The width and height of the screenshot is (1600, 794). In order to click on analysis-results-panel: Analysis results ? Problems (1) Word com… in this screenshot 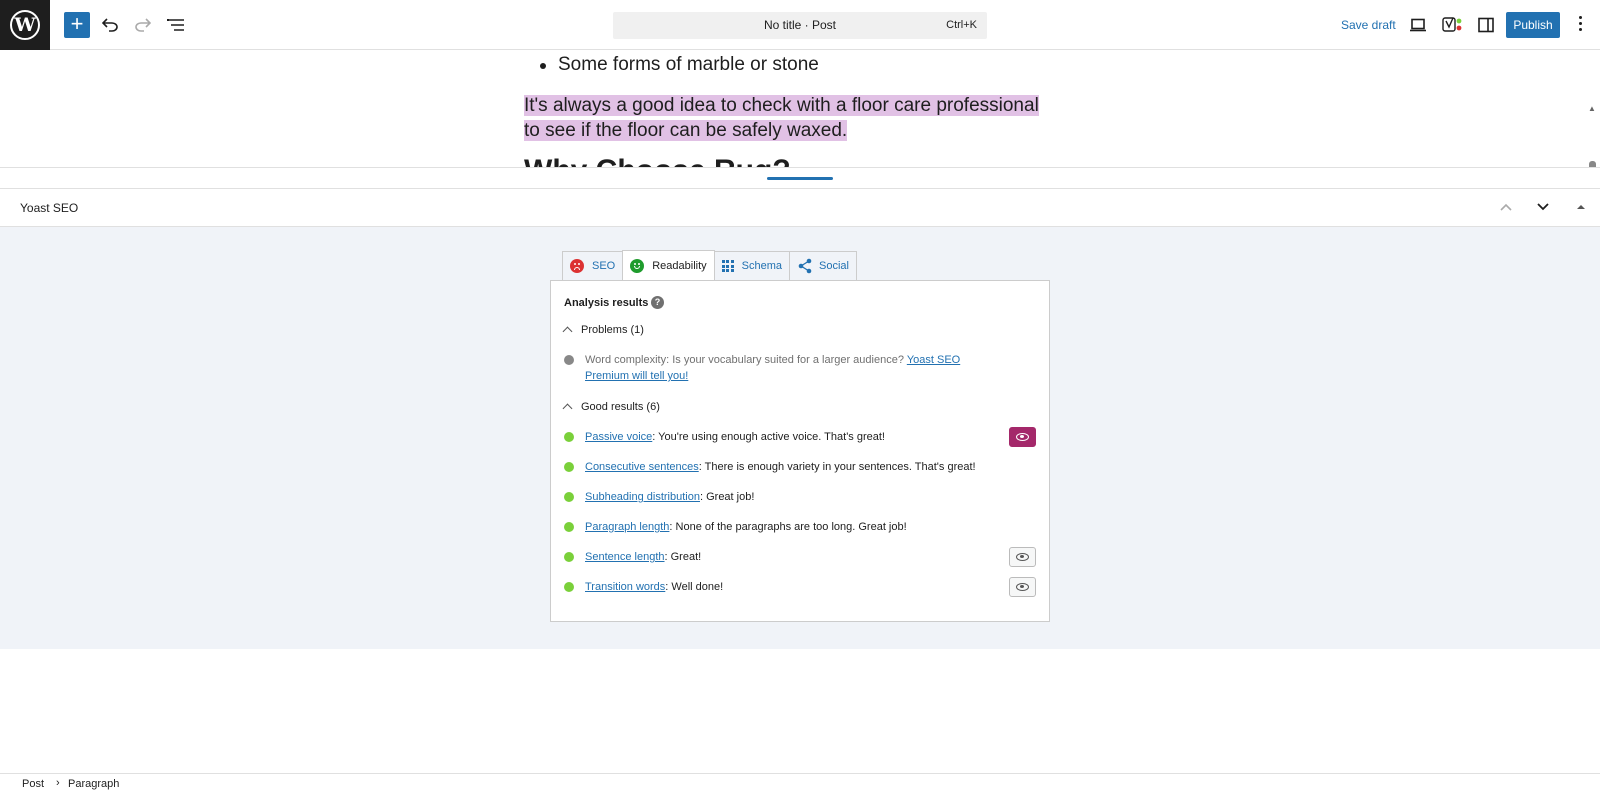, I will do `click(800, 451)`.